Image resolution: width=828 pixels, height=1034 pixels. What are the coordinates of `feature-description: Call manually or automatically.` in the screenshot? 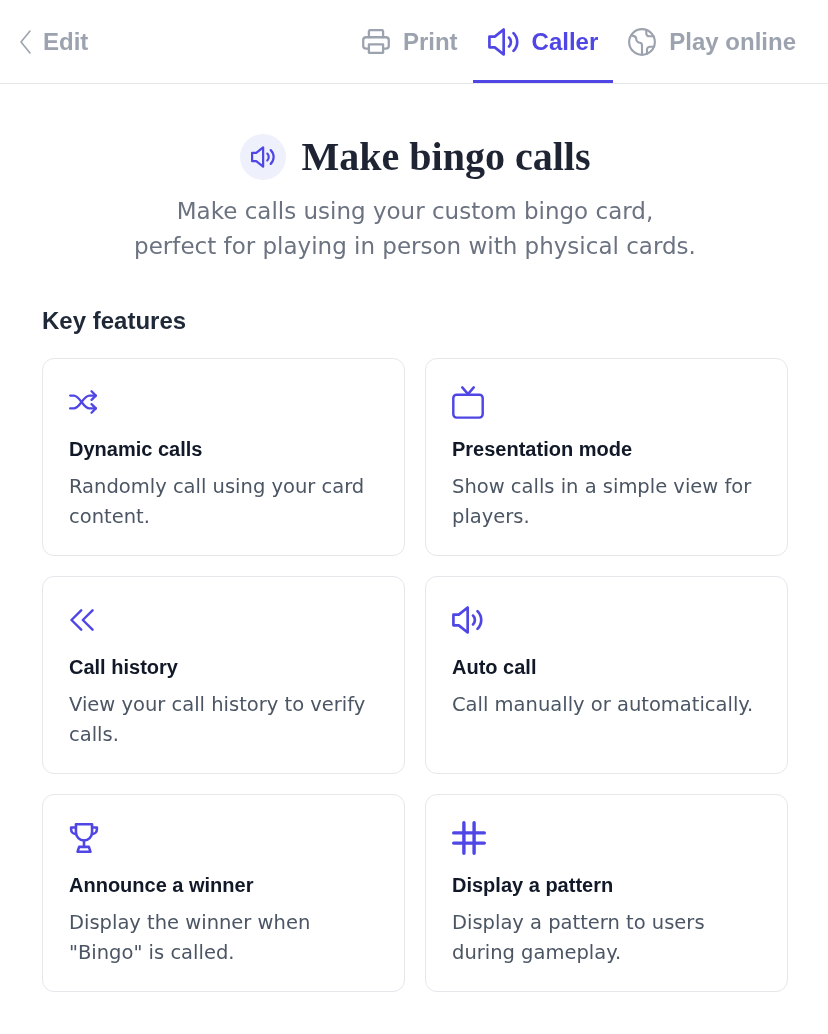 It's located at (603, 705).